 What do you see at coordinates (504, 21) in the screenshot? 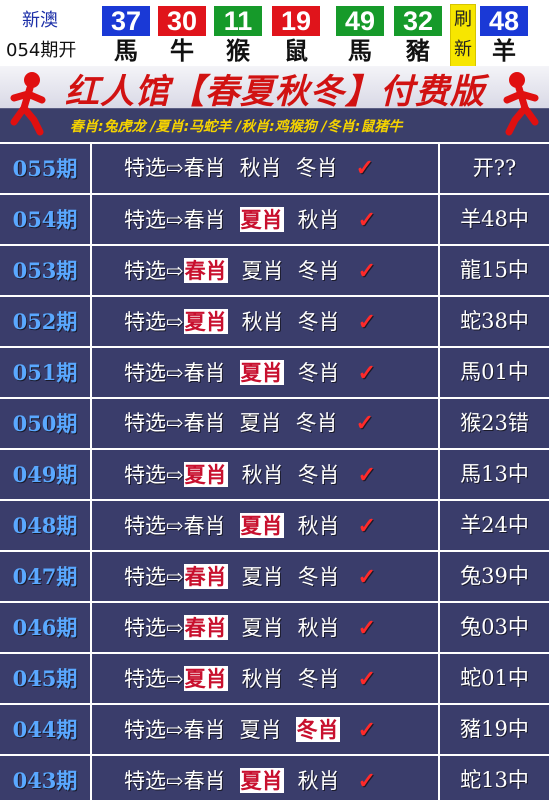
I see `ball-number: 48` at bounding box center [504, 21].